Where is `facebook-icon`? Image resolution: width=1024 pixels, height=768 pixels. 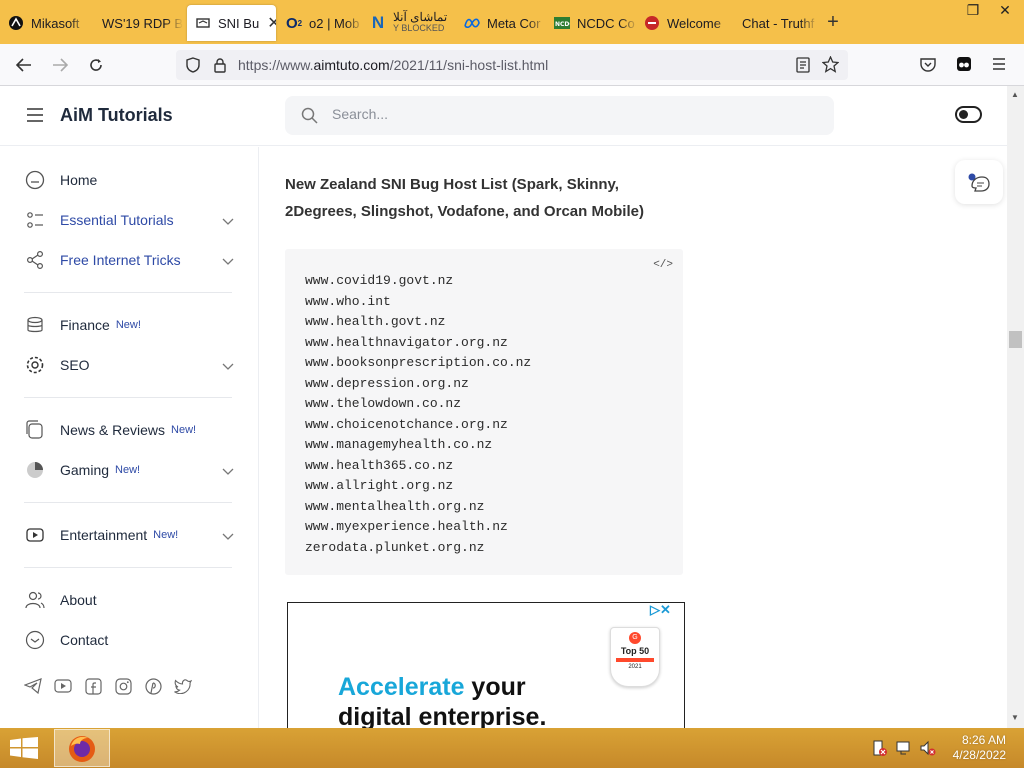
facebook-icon is located at coordinates (93, 686).